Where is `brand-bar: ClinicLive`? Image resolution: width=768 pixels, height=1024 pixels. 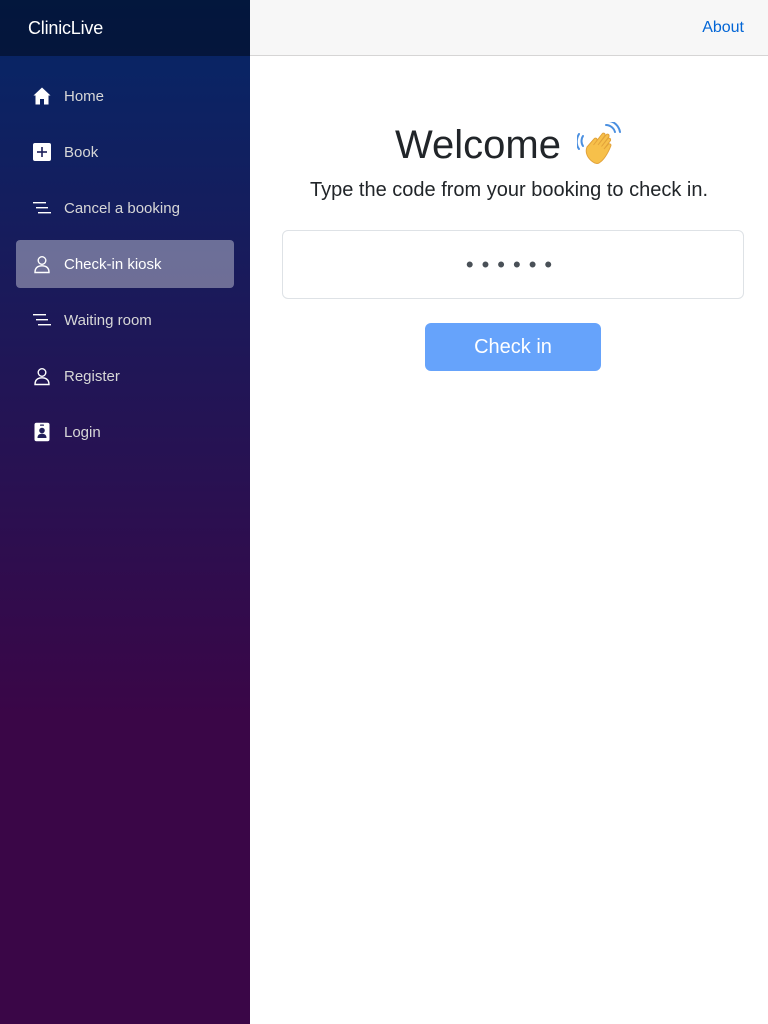
brand-bar: ClinicLive is located at coordinates (125, 28).